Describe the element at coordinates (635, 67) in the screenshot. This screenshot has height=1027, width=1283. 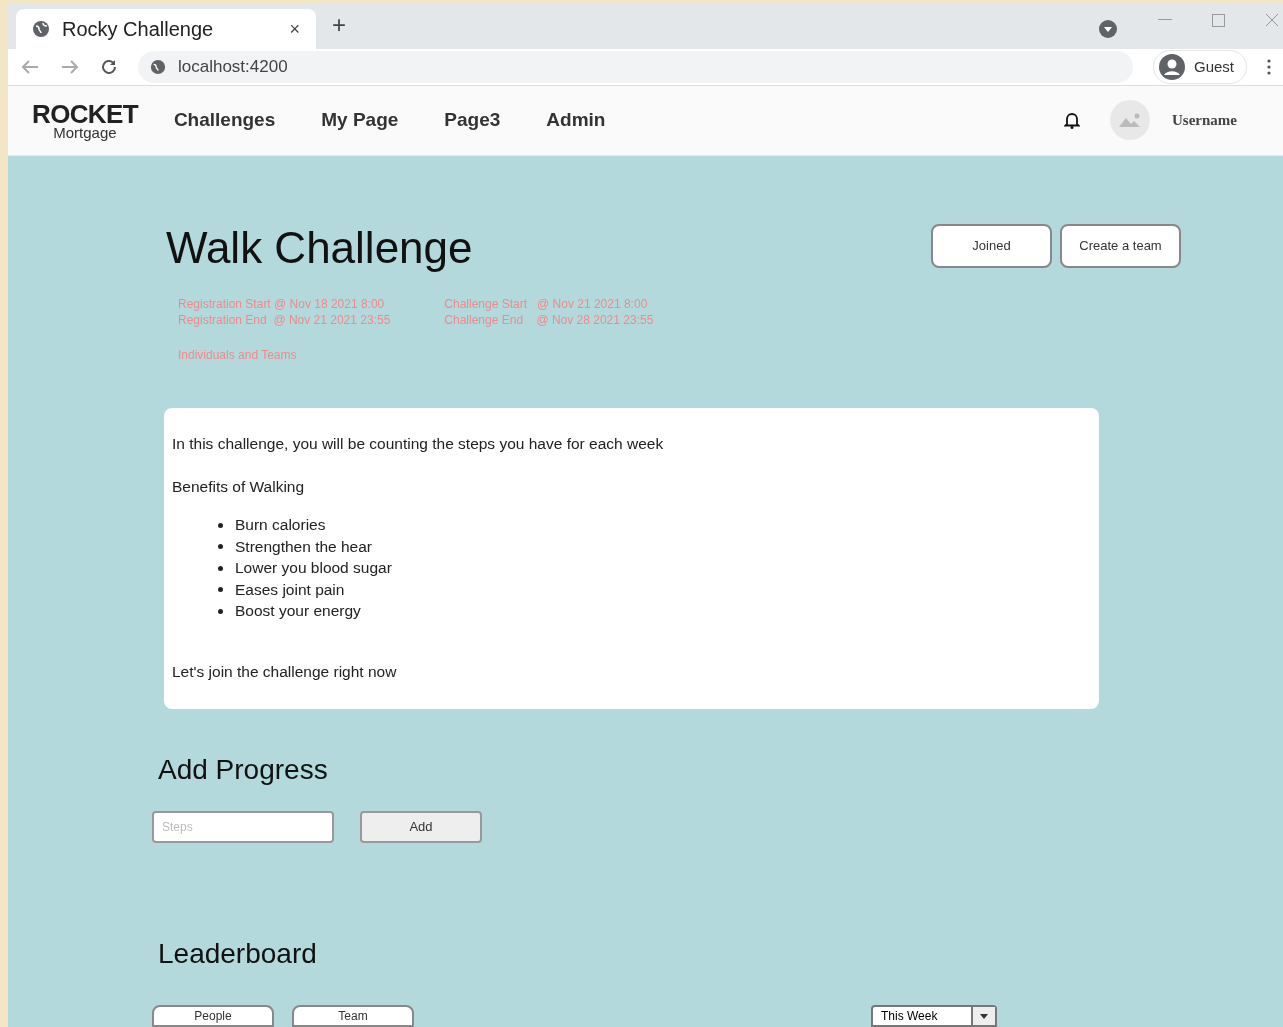
I see `address-bar: localhost:4200` at that location.